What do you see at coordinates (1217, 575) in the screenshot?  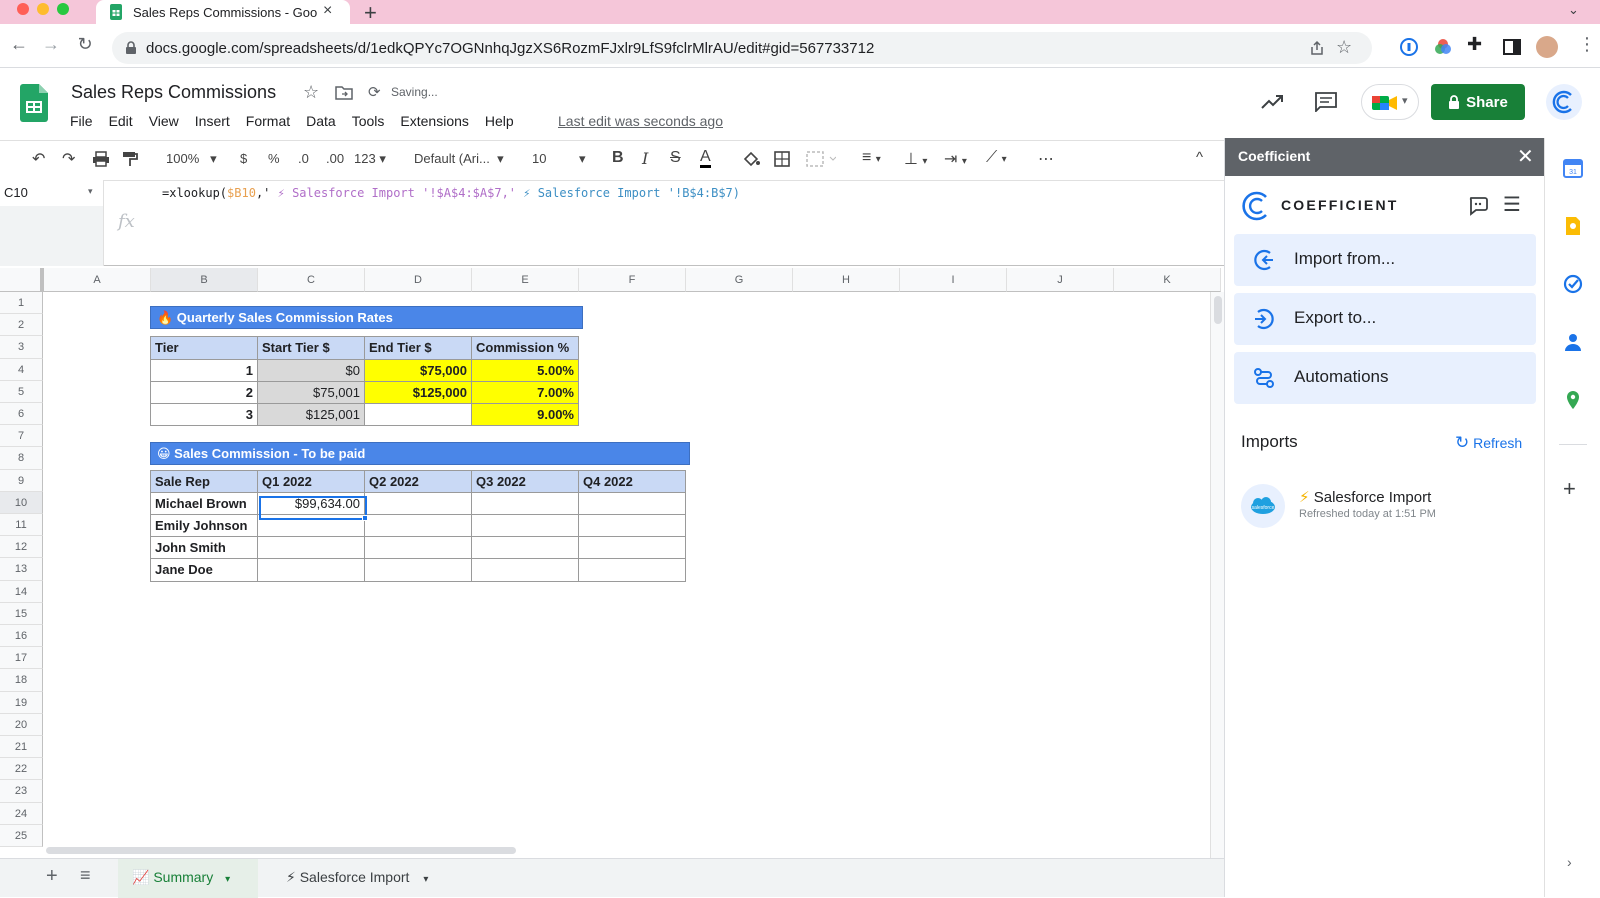 I see `vertical-scrollbar` at bounding box center [1217, 575].